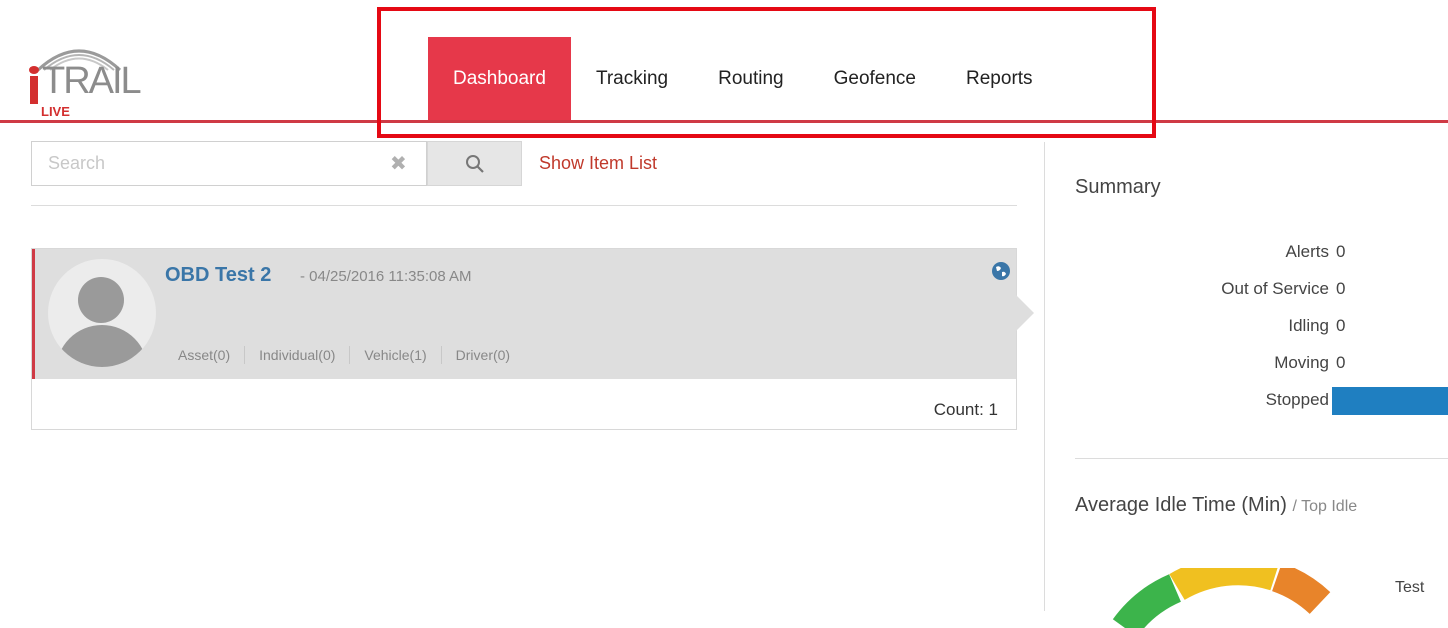 The height and width of the screenshot is (628, 1448). Describe the element at coordinates (1147, 601) in the screenshot. I see `gauge-segment-green` at that location.